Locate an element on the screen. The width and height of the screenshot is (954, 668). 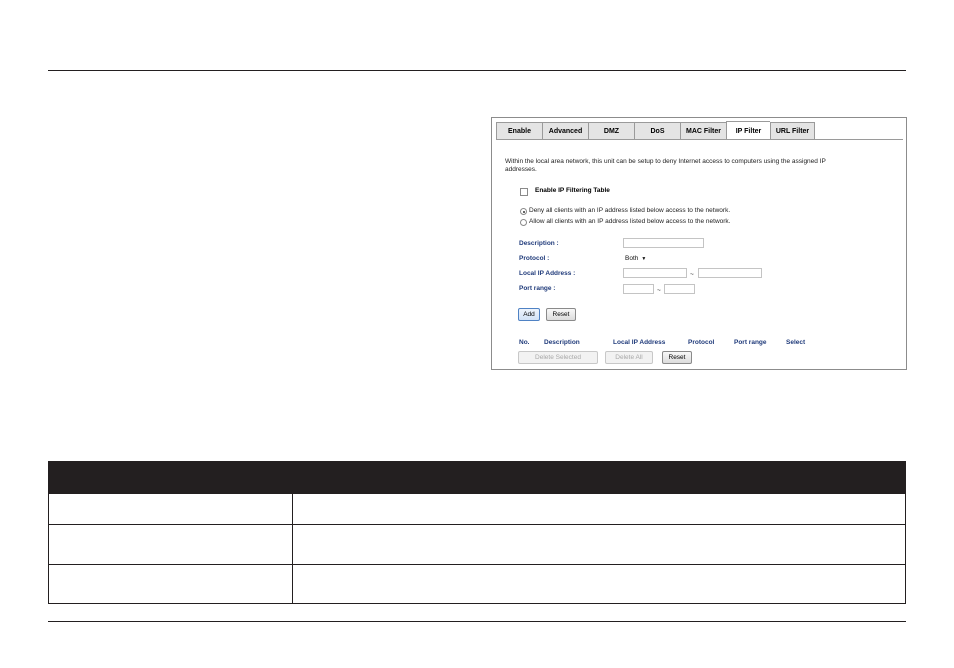
top-rule is located at coordinates (477, 70).